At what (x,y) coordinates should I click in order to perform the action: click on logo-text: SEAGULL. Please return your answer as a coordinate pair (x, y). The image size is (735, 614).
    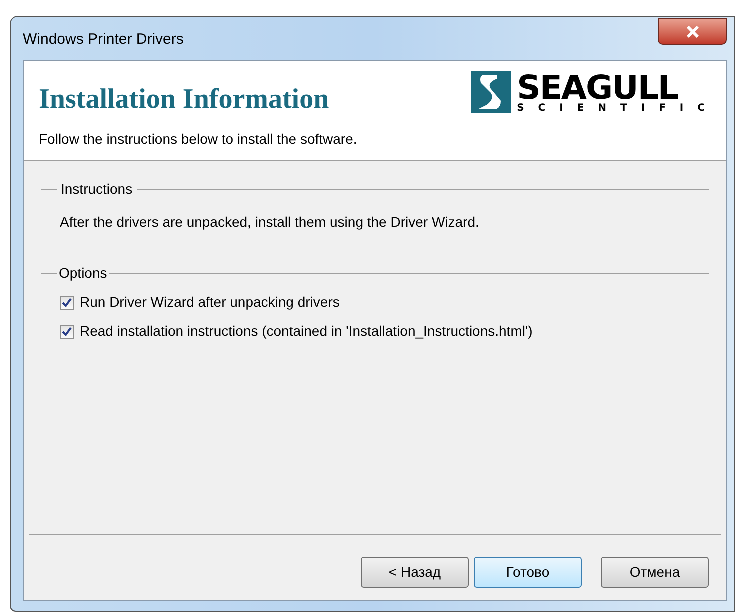
    Looking at the image, I should click on (597, 87).